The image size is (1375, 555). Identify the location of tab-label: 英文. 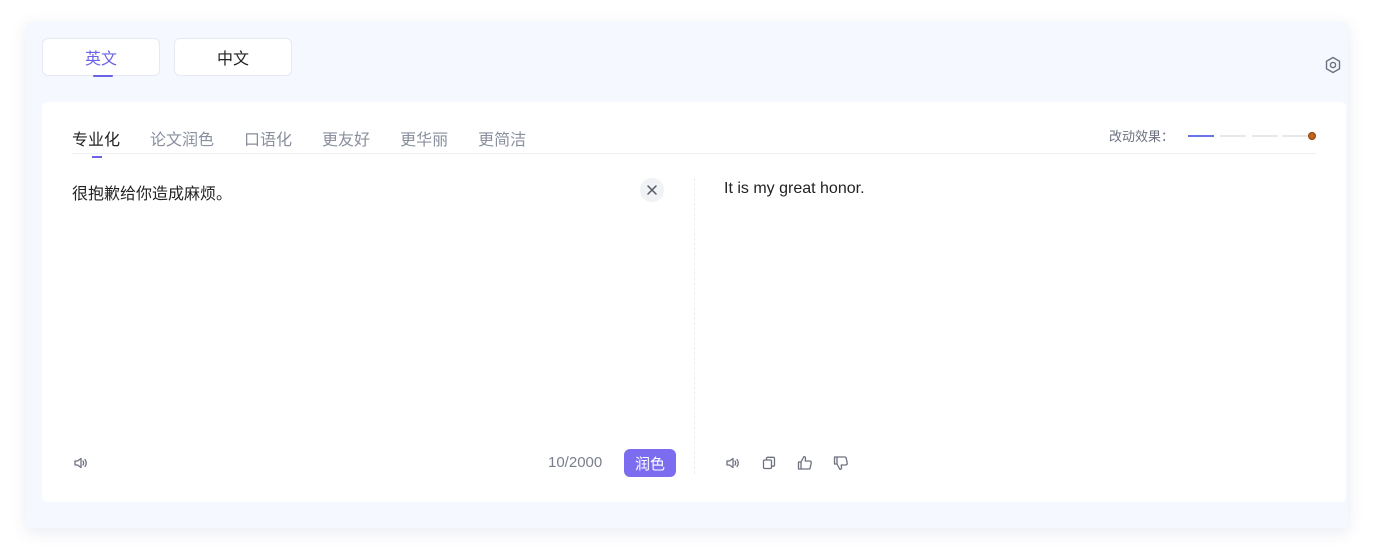
(100, 59).